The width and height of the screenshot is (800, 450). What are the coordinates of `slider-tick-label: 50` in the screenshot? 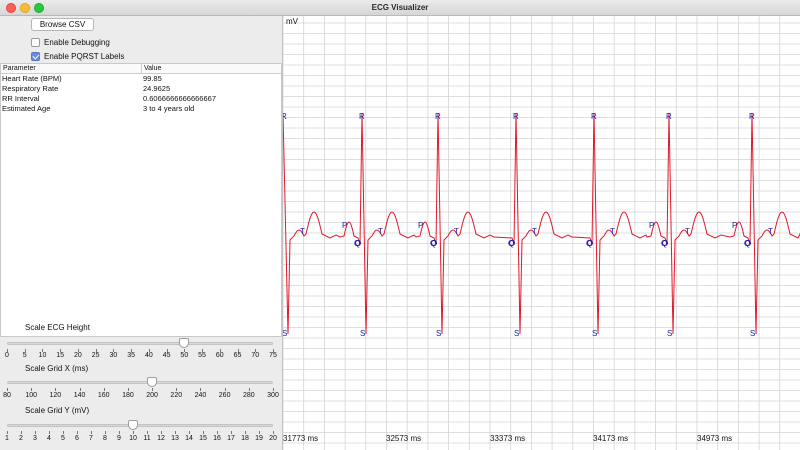 It's located at (184, 355).